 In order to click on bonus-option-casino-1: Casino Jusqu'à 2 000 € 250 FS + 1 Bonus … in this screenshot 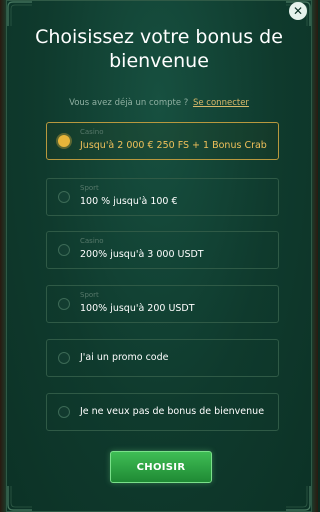, I will do `click(162, 141)`.